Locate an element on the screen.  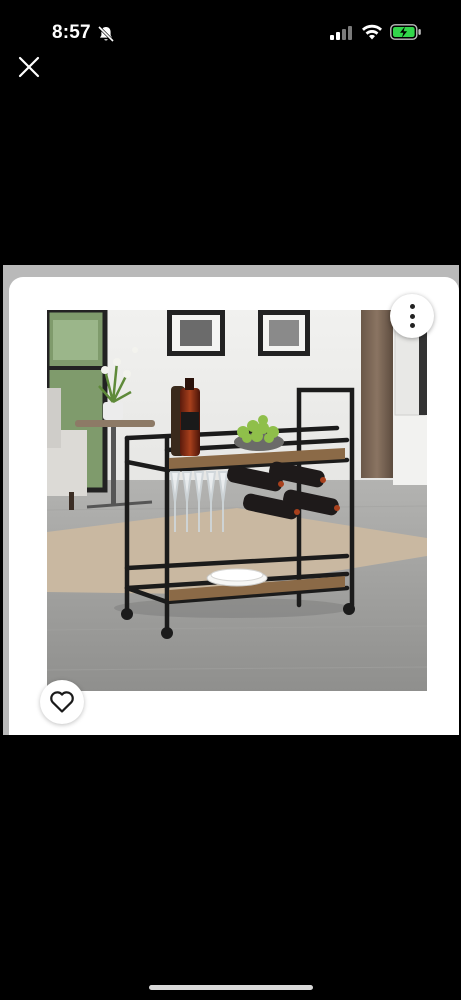
heart-icon is located at coordinates (62, 702).